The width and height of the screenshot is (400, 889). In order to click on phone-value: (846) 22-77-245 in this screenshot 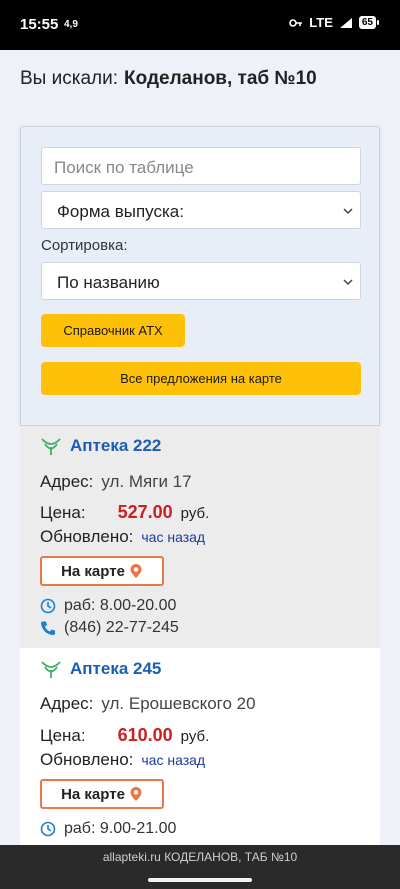, I will do `click(121, 628)`.